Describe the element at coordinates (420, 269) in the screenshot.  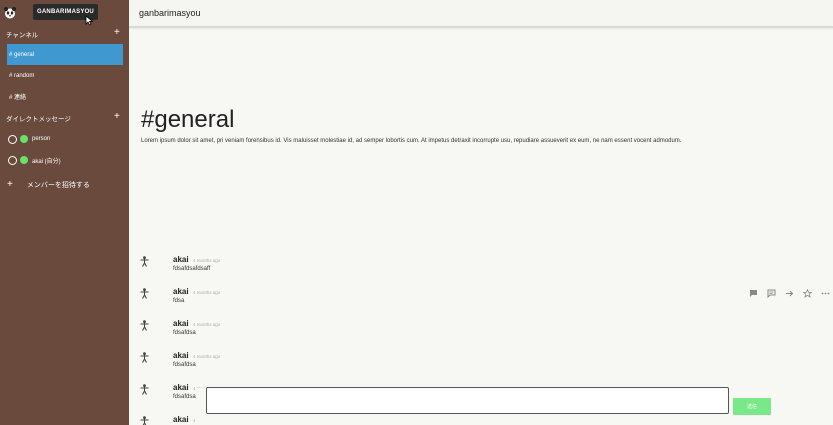
I see `message-item: akai 4 months ago fdsafdsafdsaff` at that location.